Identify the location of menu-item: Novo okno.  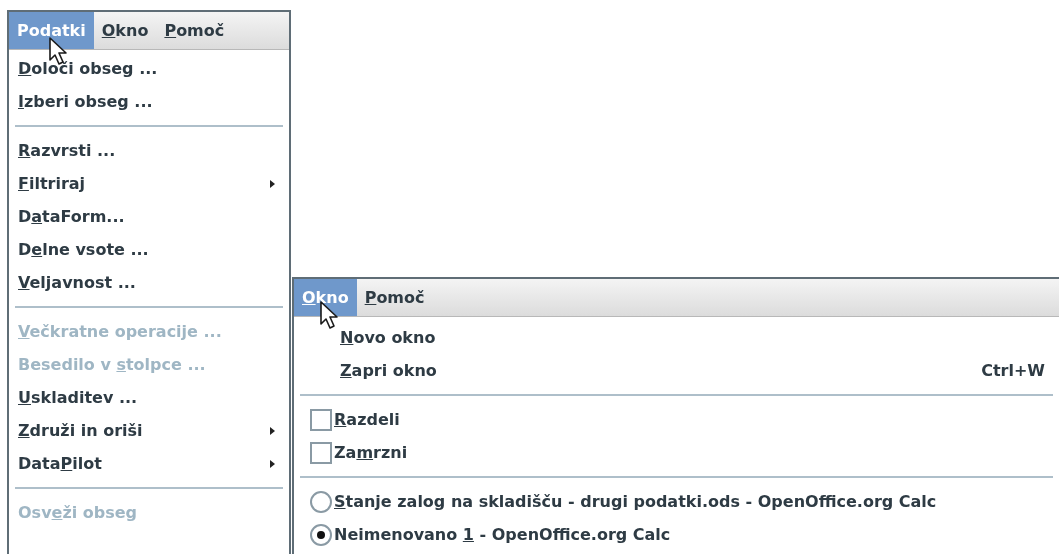
(388, 337).